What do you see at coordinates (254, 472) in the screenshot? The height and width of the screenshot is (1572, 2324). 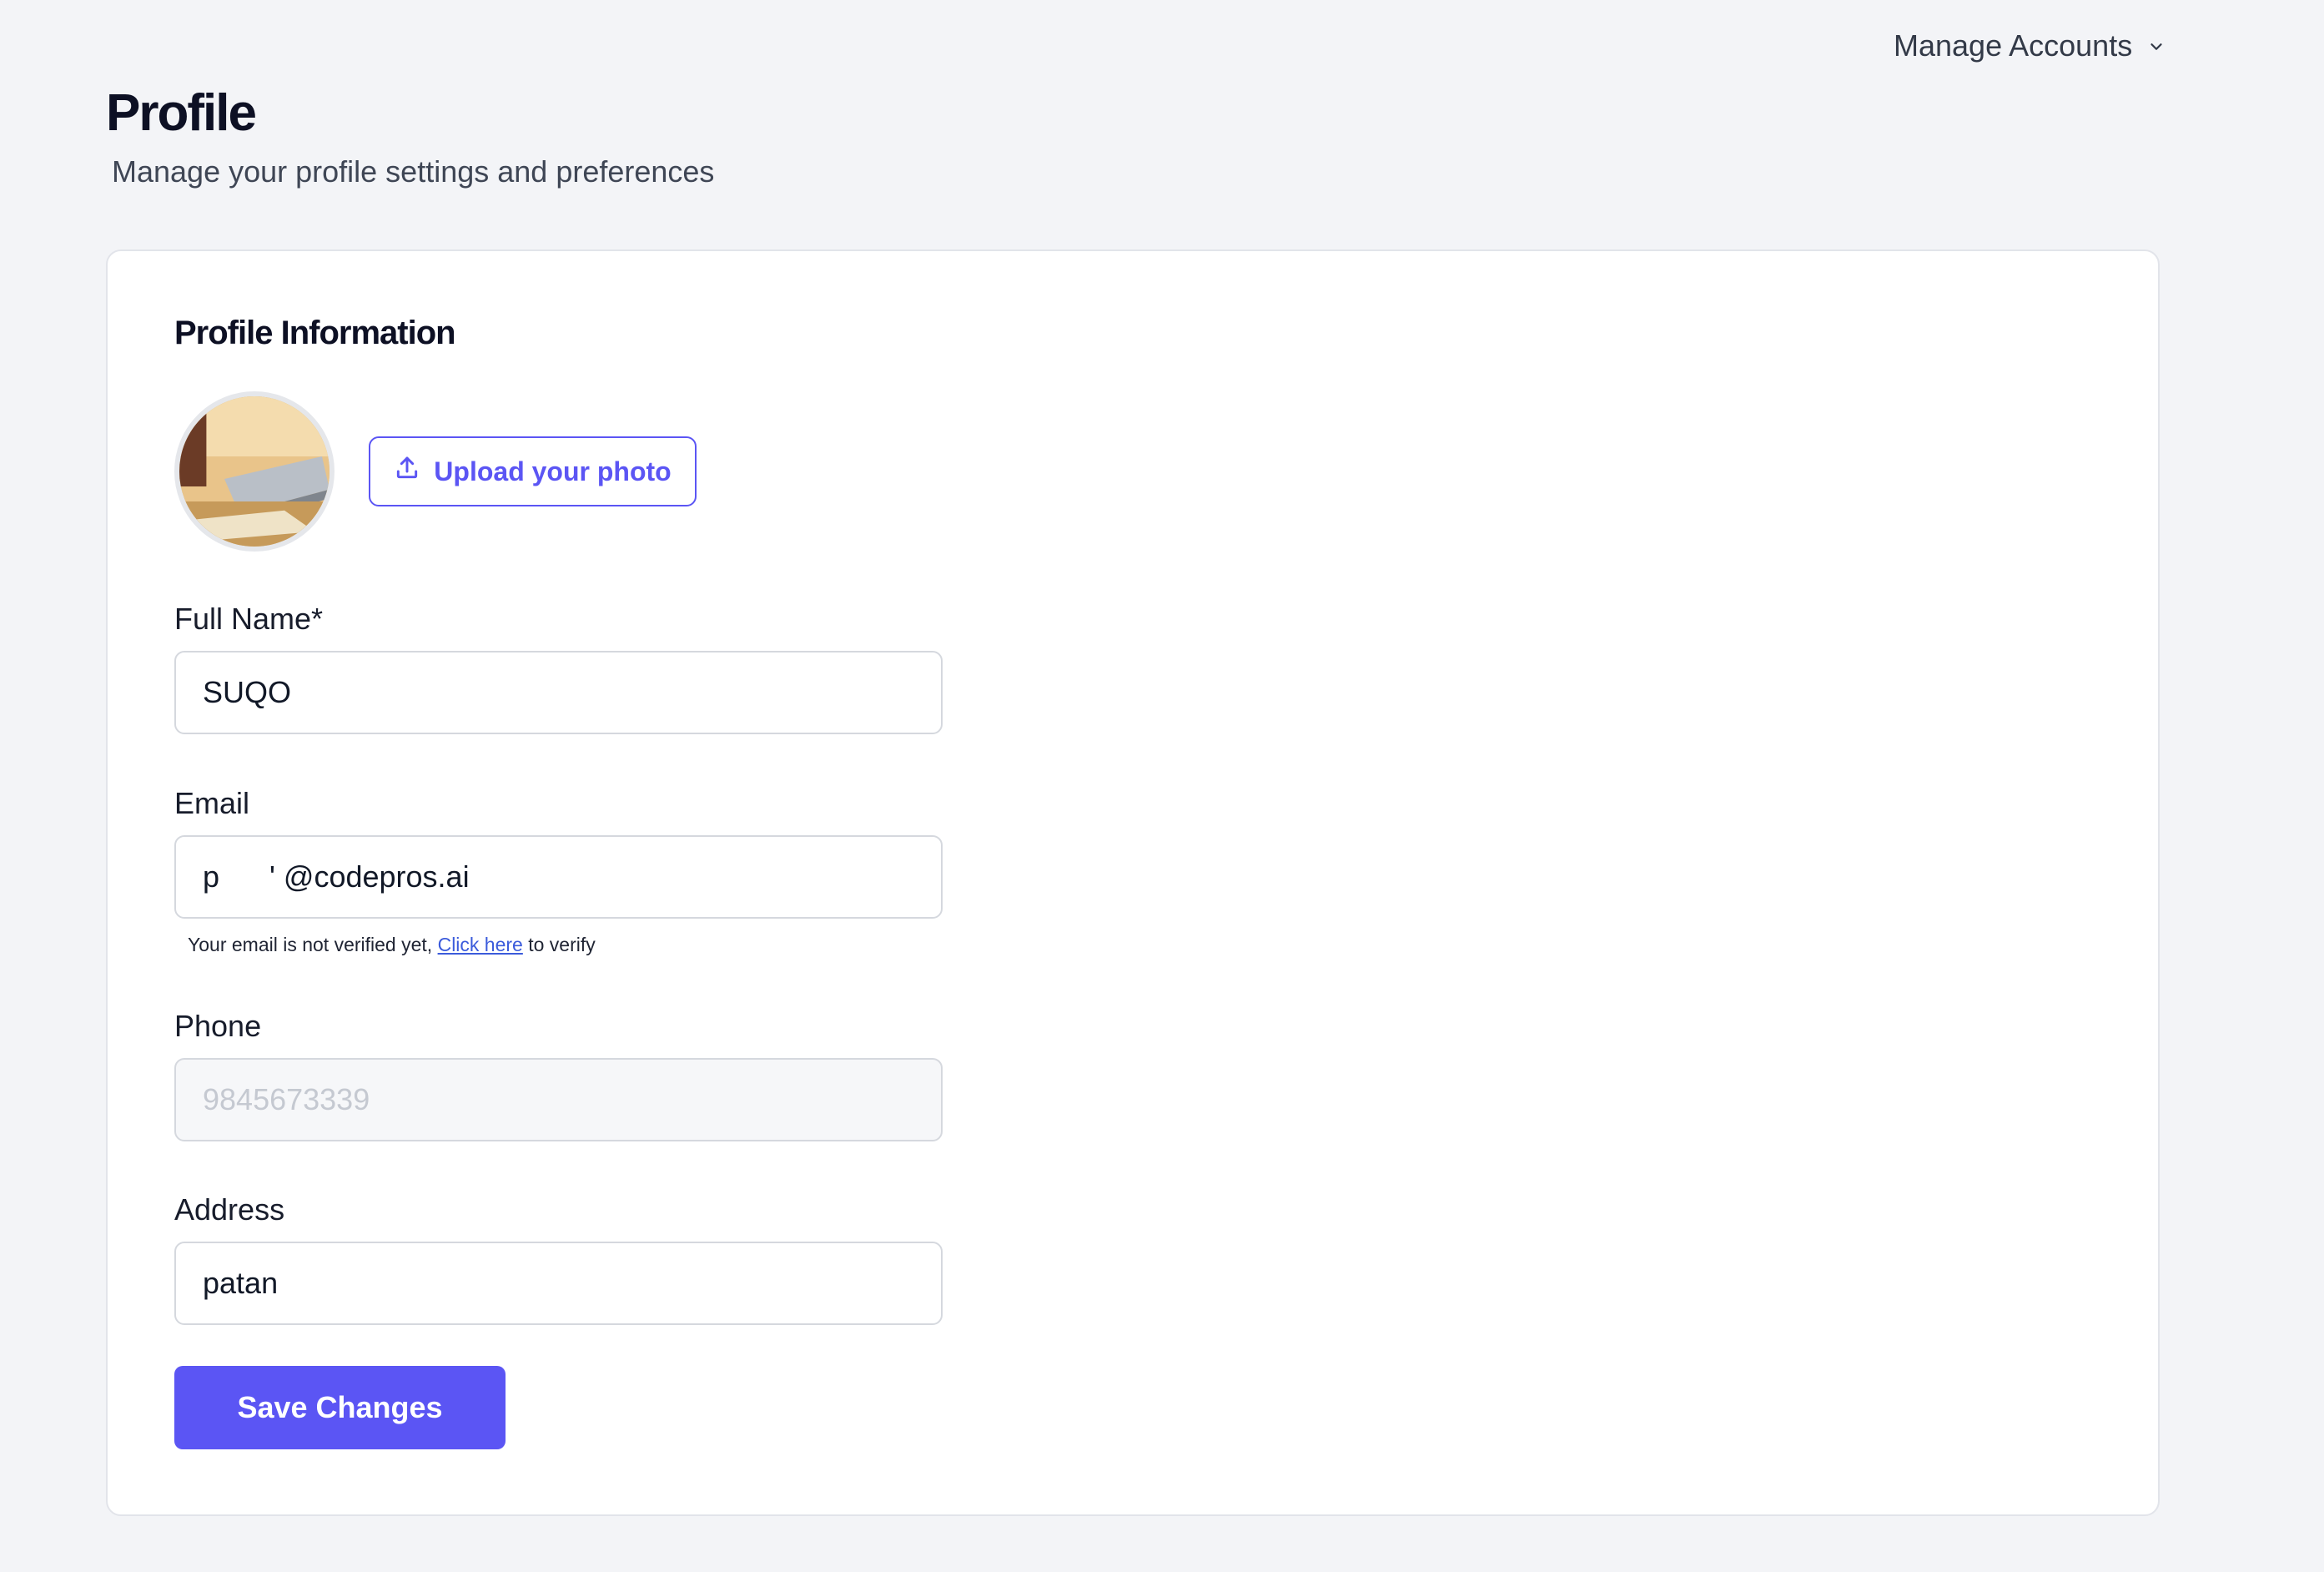 I see `avatar` at bounding box center [254, 472].